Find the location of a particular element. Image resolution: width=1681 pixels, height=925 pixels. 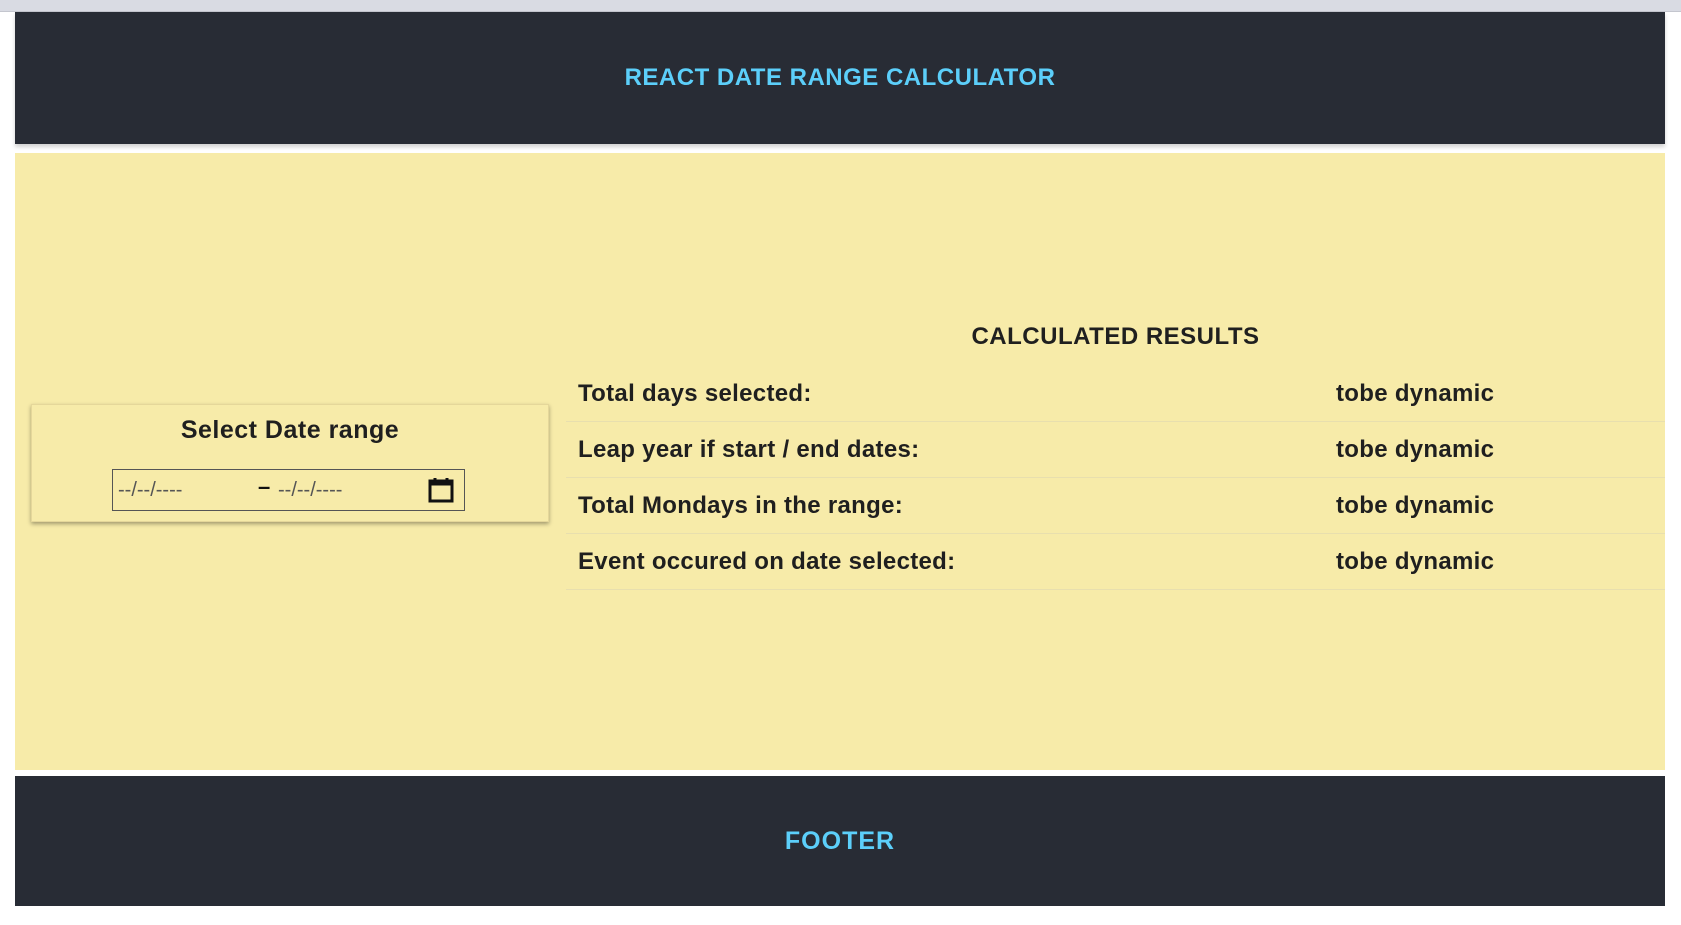

result-label: Total Mondays in the range: is located at coordinates (741, 505).